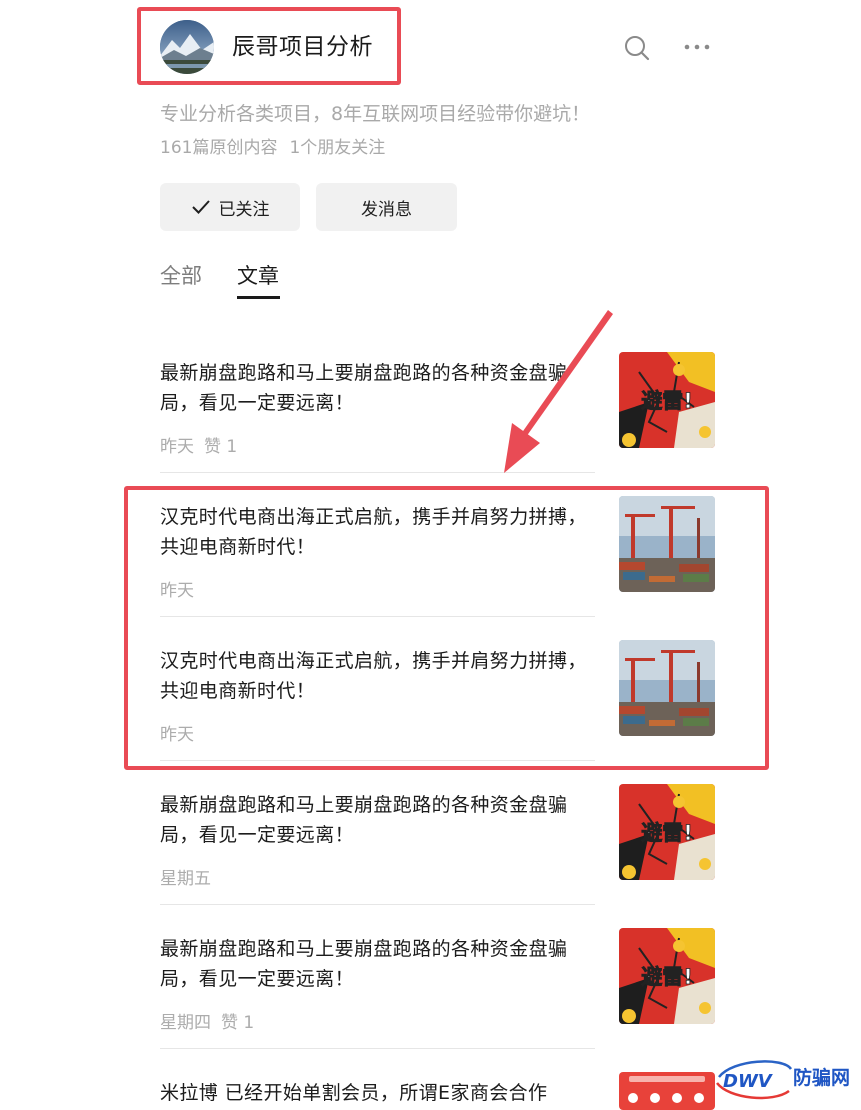 The width and height of the screenshot is (861, 1110). I want to click on article-item: 米拉博 已经开始单割会员，所谓E家商会合作, so click(437, 1091).